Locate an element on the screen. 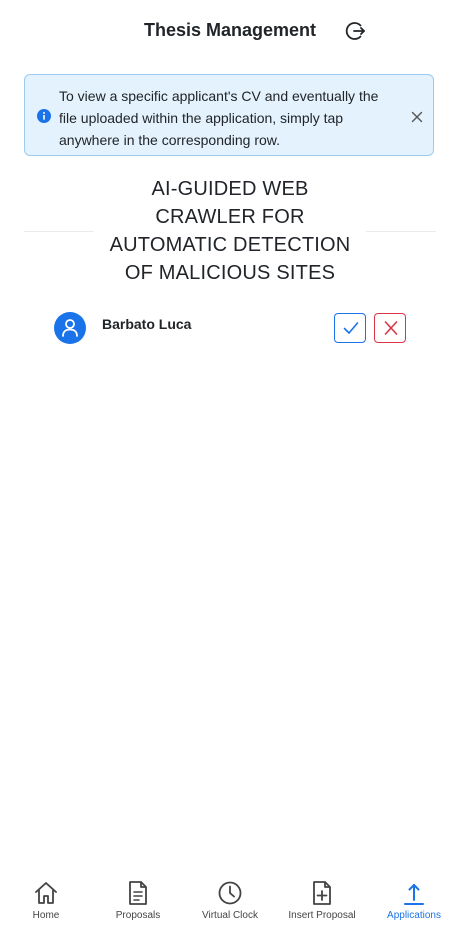  page-title: Thesis Management is located at coordinates (230, 30).